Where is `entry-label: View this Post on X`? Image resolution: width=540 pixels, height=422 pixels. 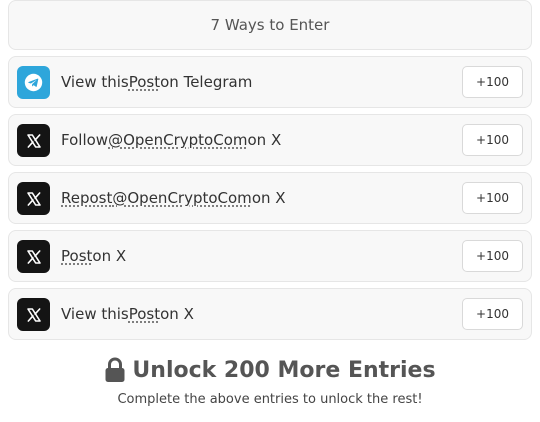
entry-label: View this Post on X is located at coordinates (127, 314).